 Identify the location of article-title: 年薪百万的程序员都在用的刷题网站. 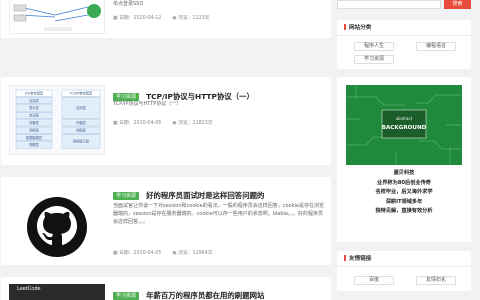
(205, 295).